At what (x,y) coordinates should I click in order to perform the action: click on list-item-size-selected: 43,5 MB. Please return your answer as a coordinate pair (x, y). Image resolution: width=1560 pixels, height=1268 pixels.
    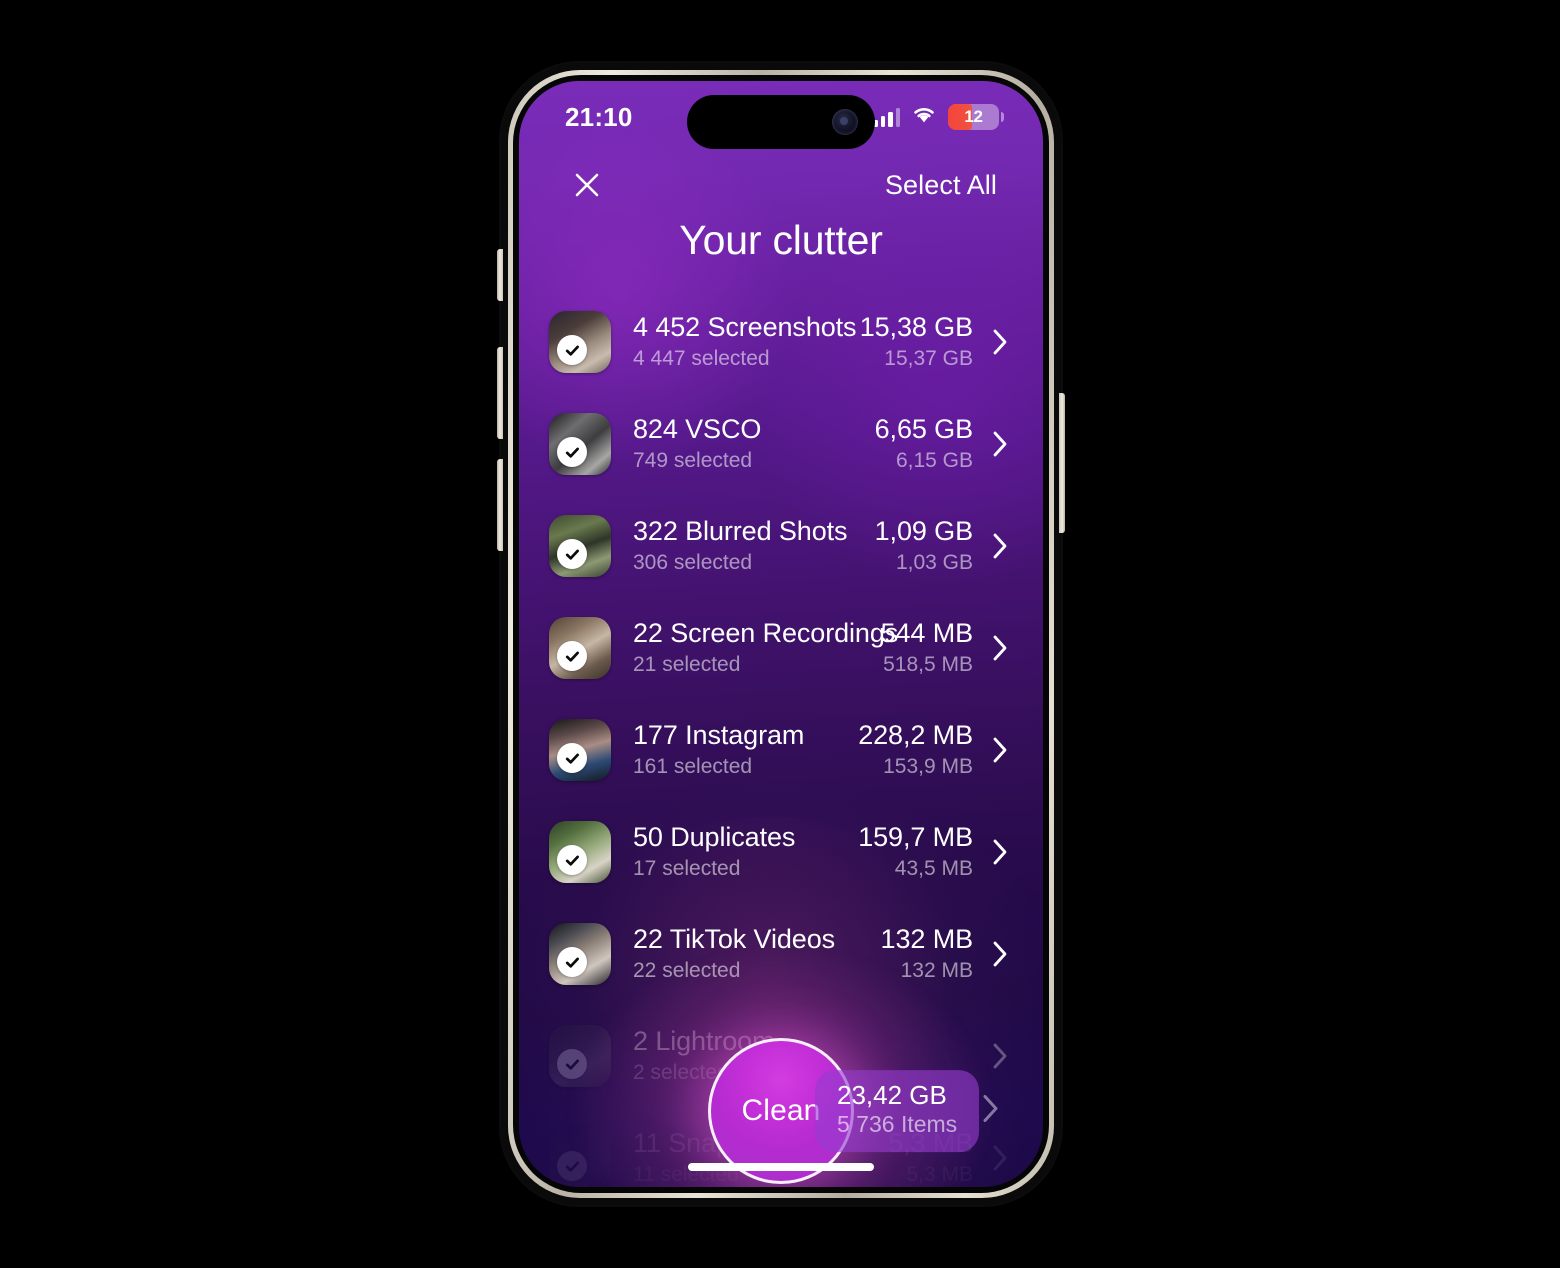
    Looking at the image, I should click on (933, 868).